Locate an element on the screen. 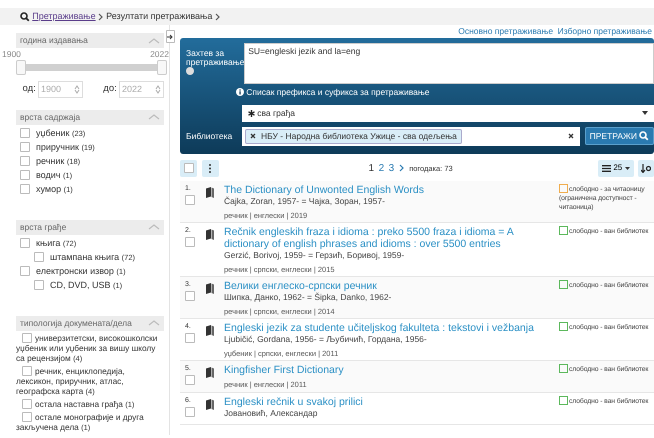 The height and width of the screenshot is (438, 654). field-label: до: is located at coordinates (110, 89).